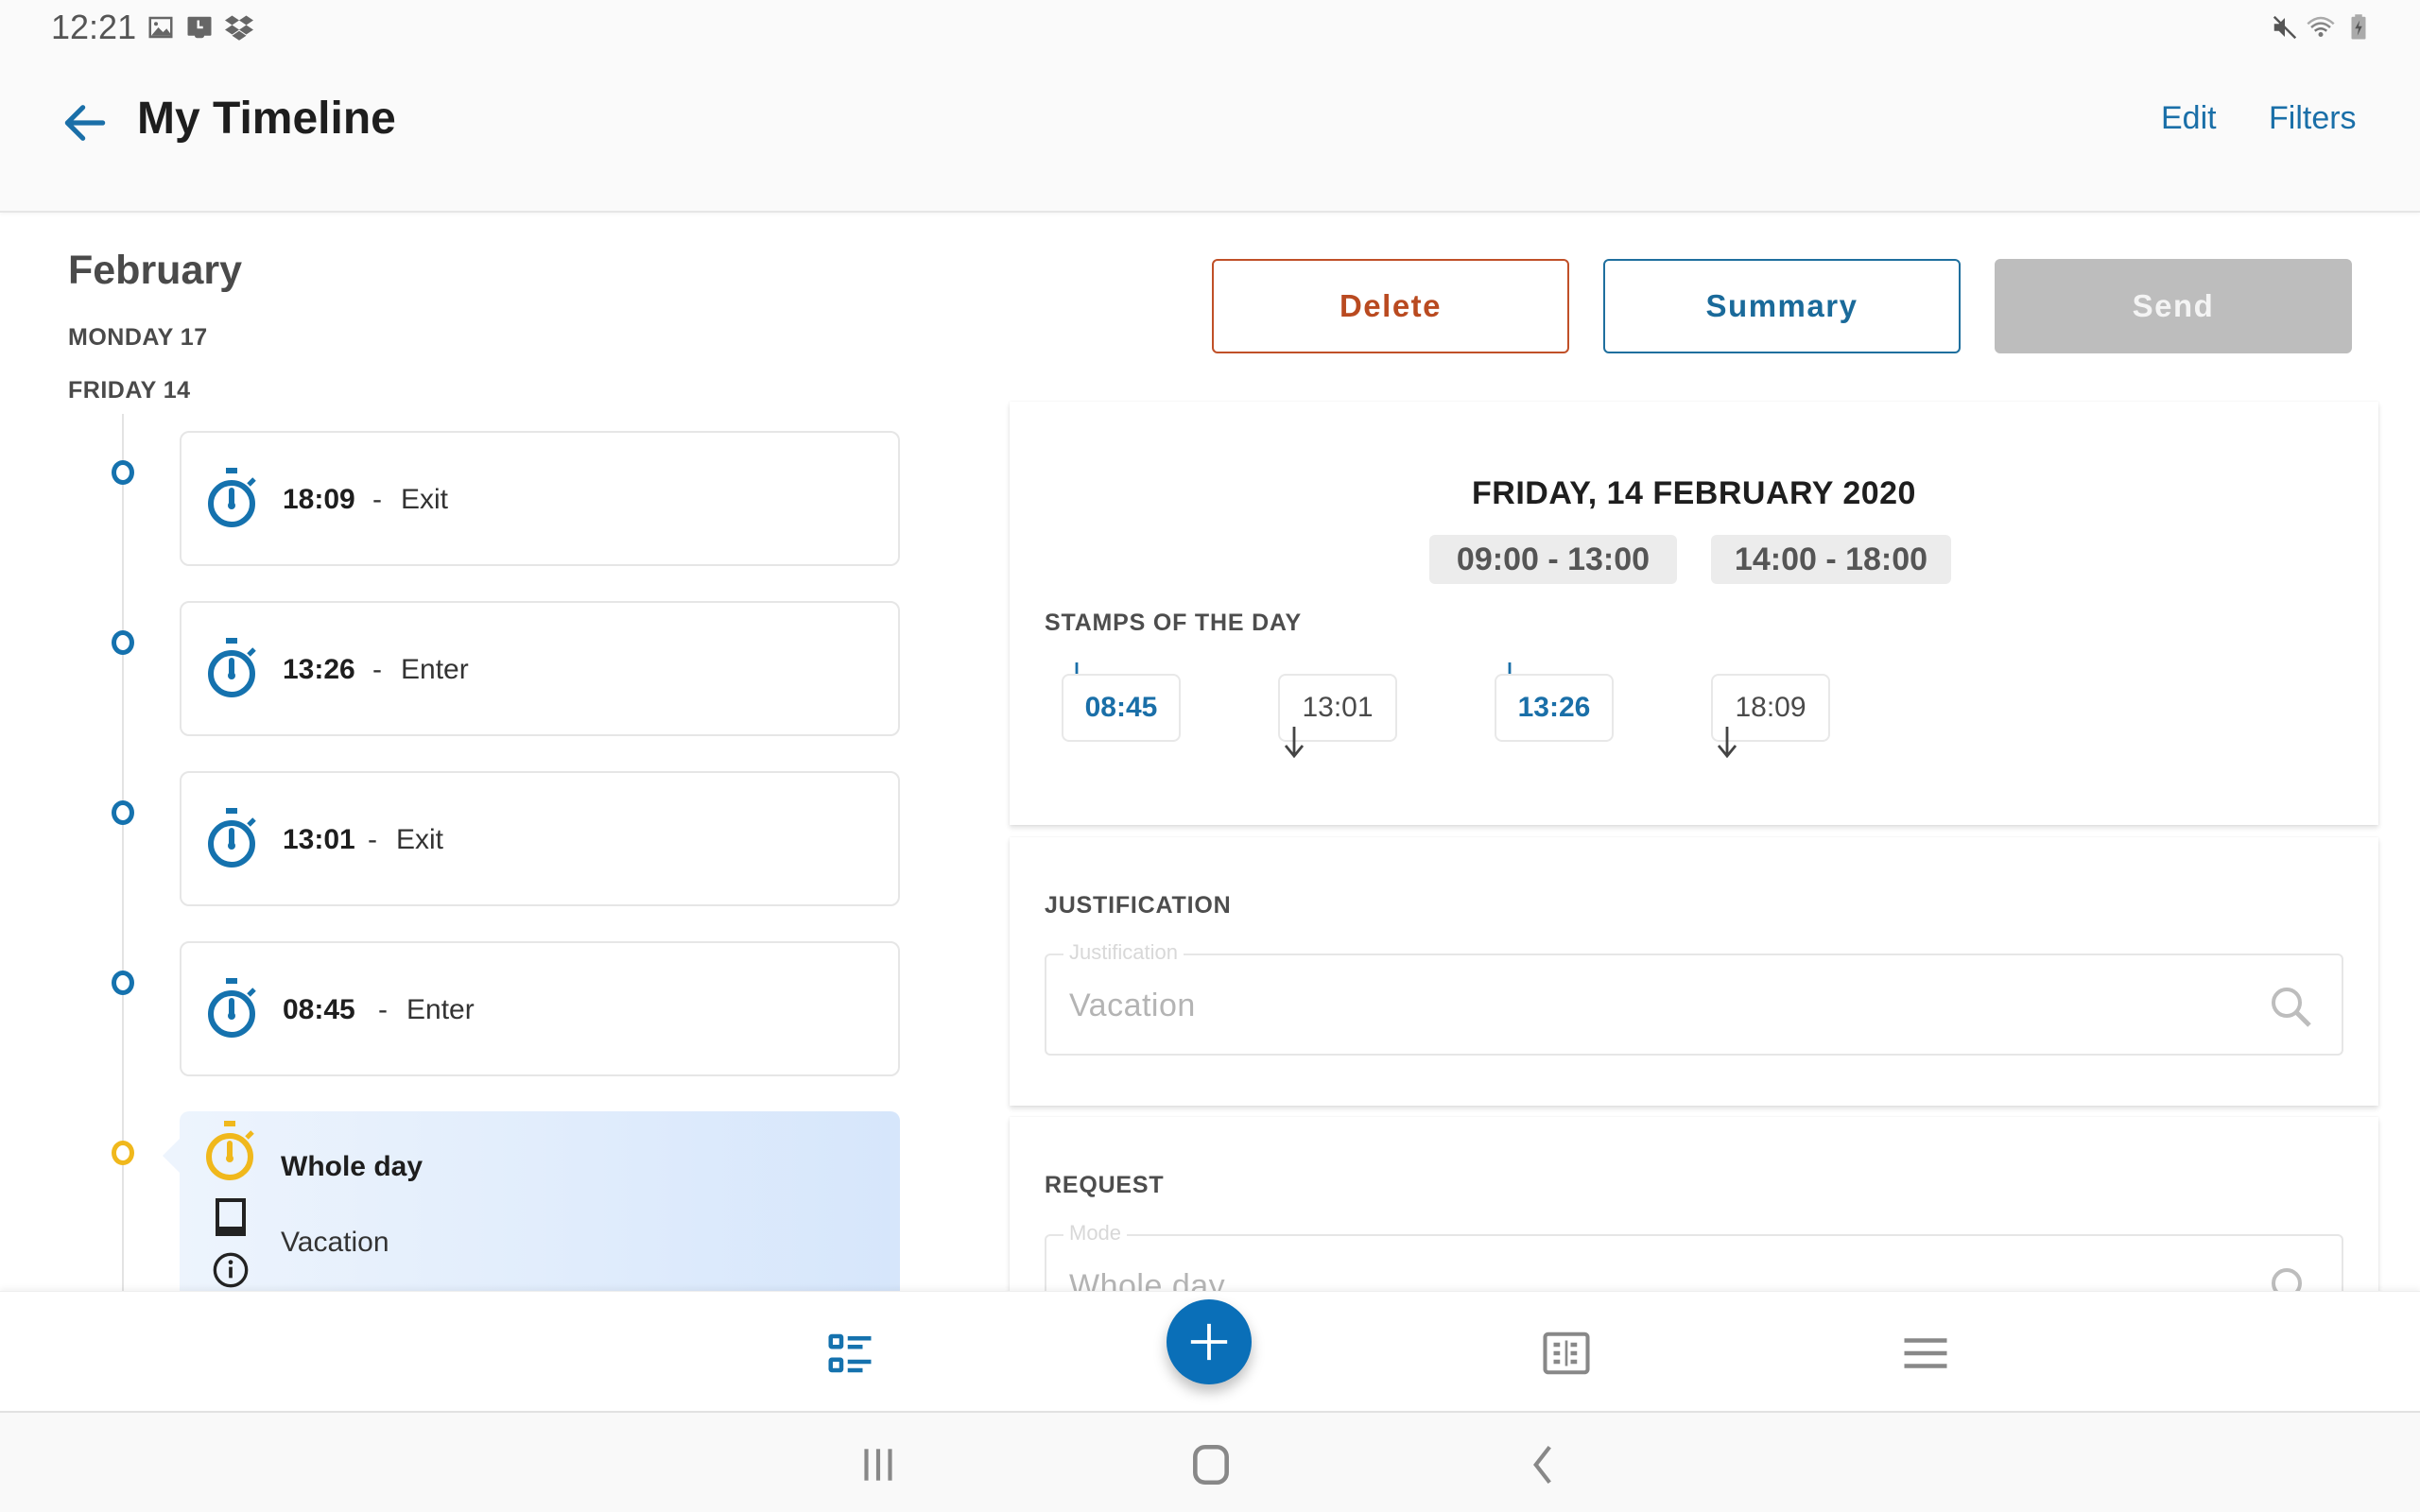 This screenshot has height=1512, width=2420. Describe the element at coordinates (129, 390) in the screenshot. I see `day-label: FRIDAY 14` at that location.